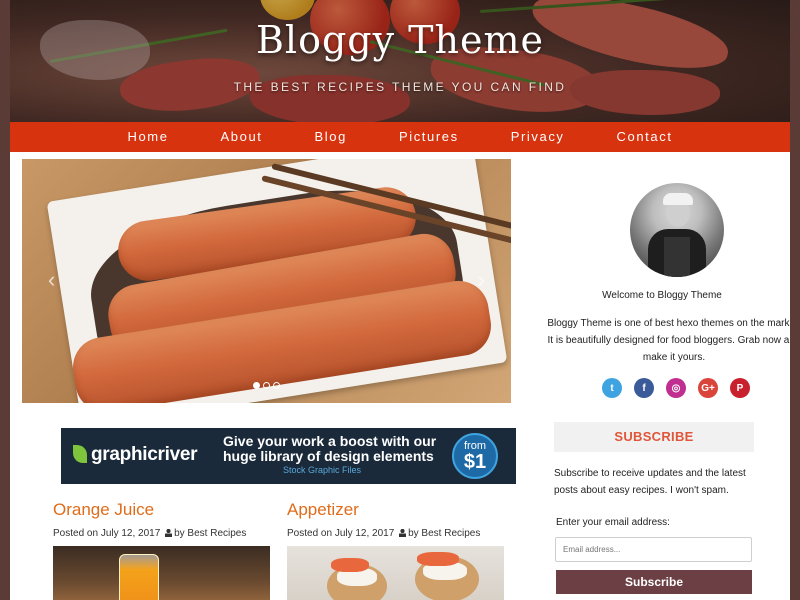  What do you see at coordinates (654, 582) in the screenshot?
I see `subscribe-button: Subscribe` at bounding box center [654, 582].